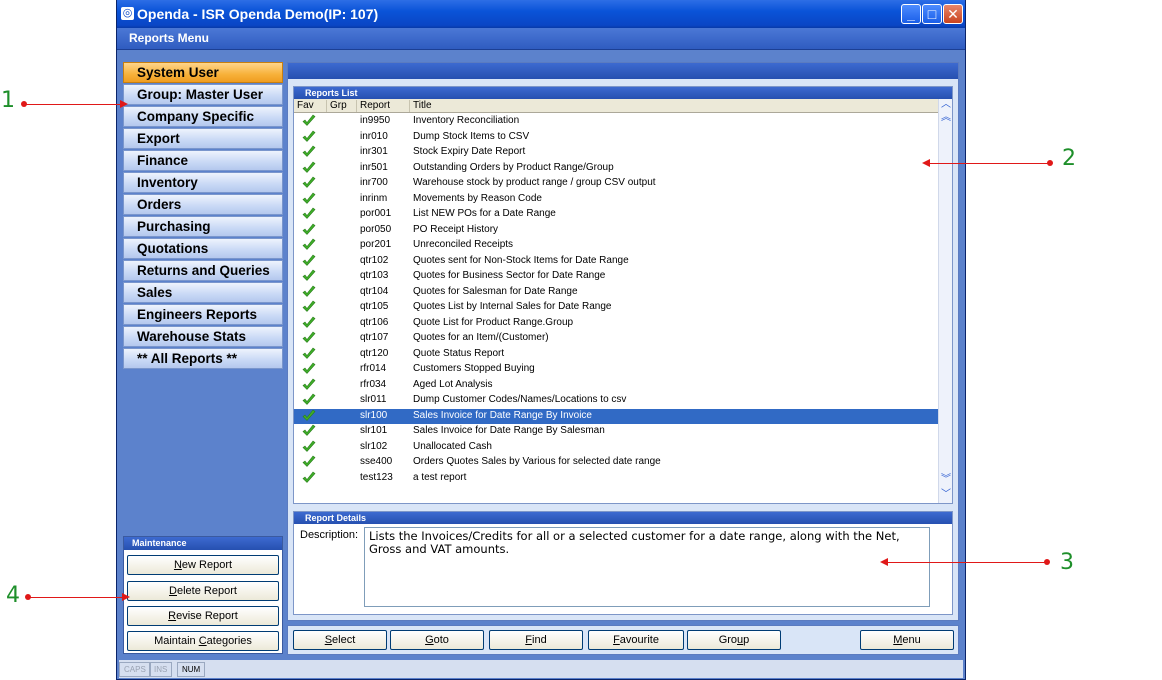 The height and width of the screenshot is (680, 1162). What do you see at coordinates (616, 122) in the screenshot?
I see `table-row: in9950 Inventory Reconciliation` at bounding box center [616, 122].